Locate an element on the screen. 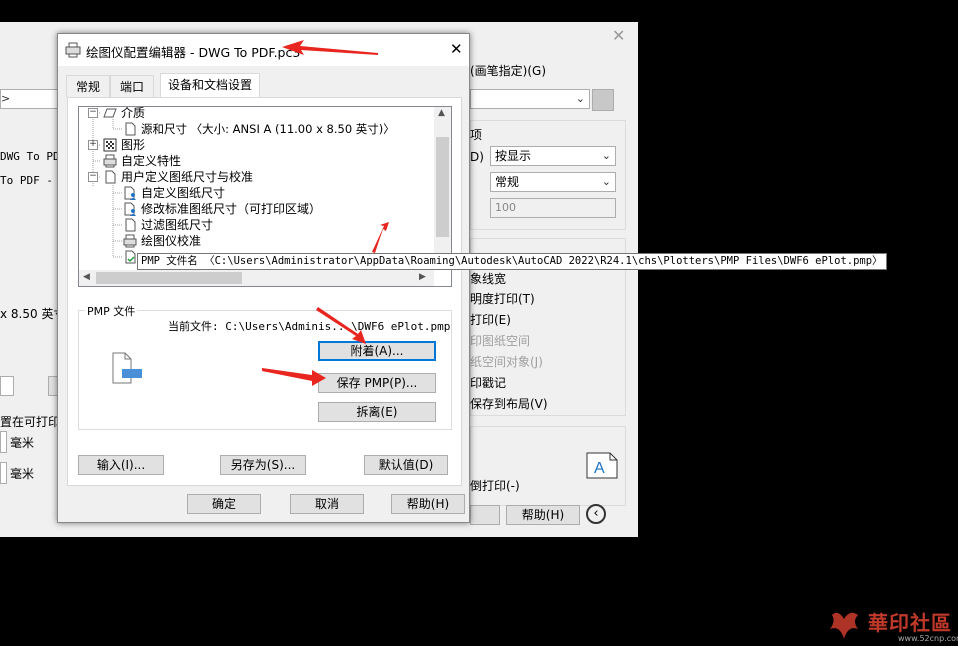 This screenshot has width=958, height=646. orientation-icon: A is located at coordinates (602, 465).